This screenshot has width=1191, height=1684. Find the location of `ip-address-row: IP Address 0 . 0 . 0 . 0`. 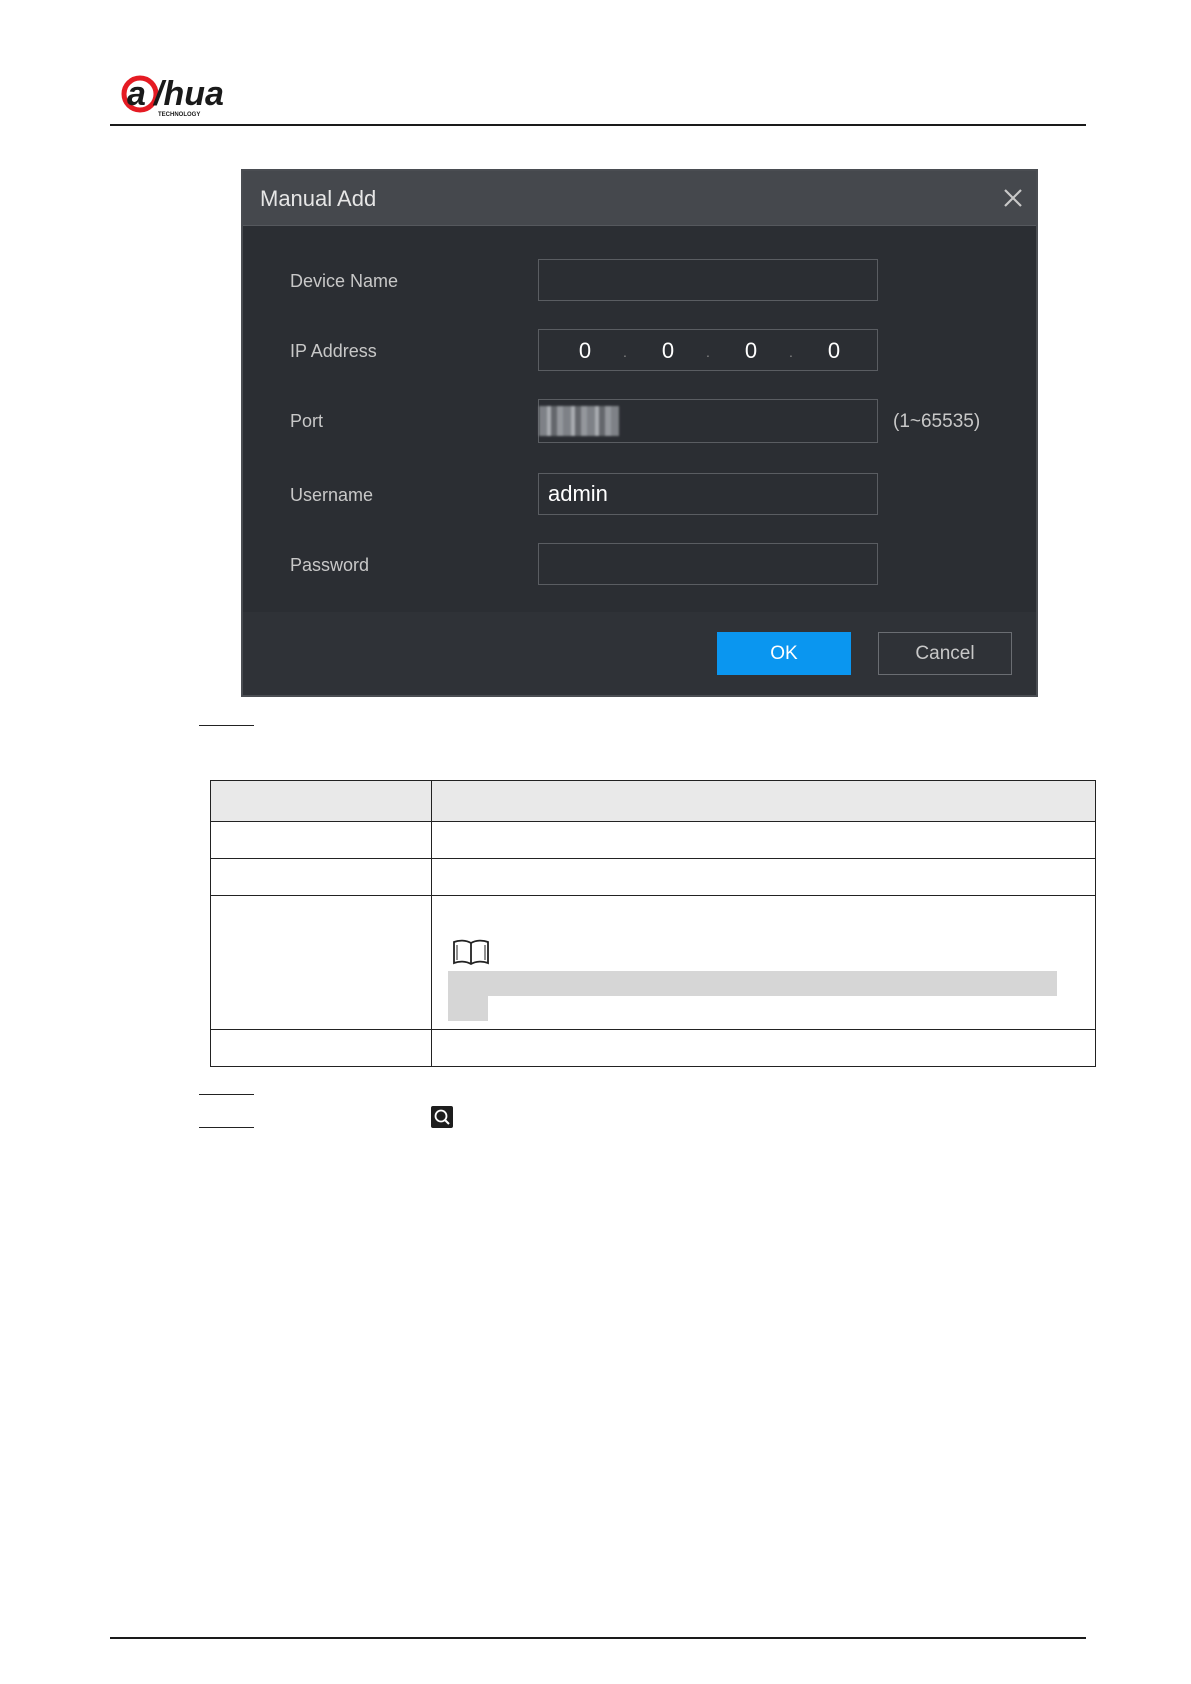

ip-address-row: IP Address 0 . 0 . 0 . 0 is located at coordinates (639, 351).